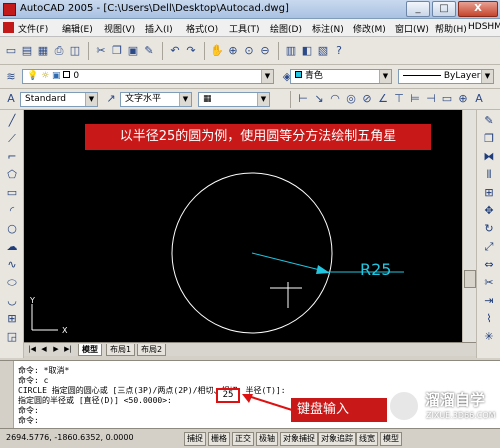 Image resolution: width=500 pixels, height=448 pixels. What do you see at coordinates (489, 301) in the screenshot?
I see `extend-icon: ⇥` at bounding box center [489, 301].